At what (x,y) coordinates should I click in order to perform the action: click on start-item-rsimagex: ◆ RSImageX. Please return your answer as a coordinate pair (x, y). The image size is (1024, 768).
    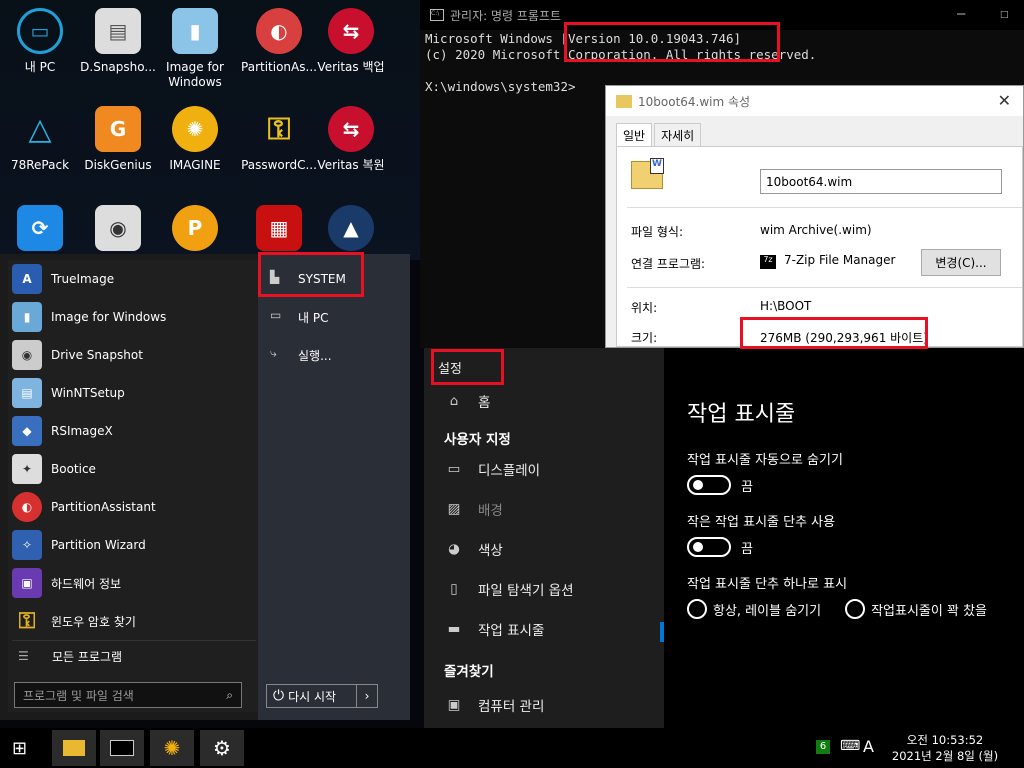
    Looking at the image, I should click on (134, 431).